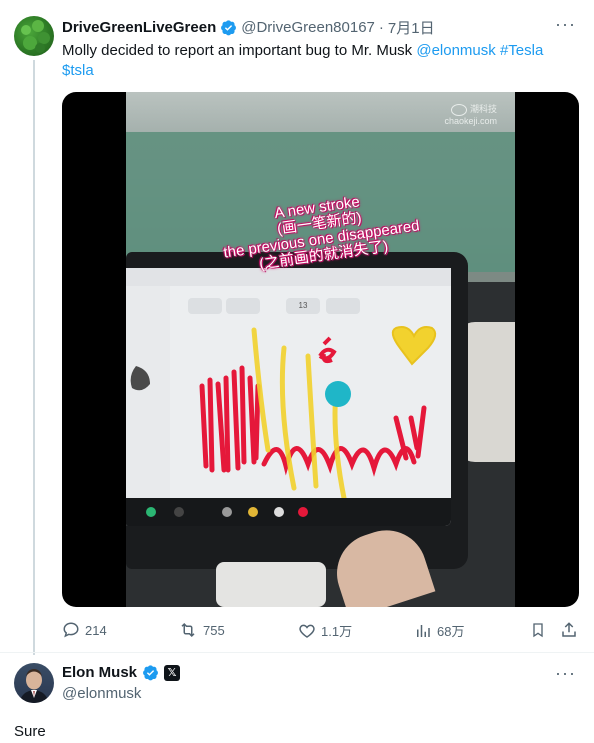  I want to click on retweet-icon, so click(188, 630).